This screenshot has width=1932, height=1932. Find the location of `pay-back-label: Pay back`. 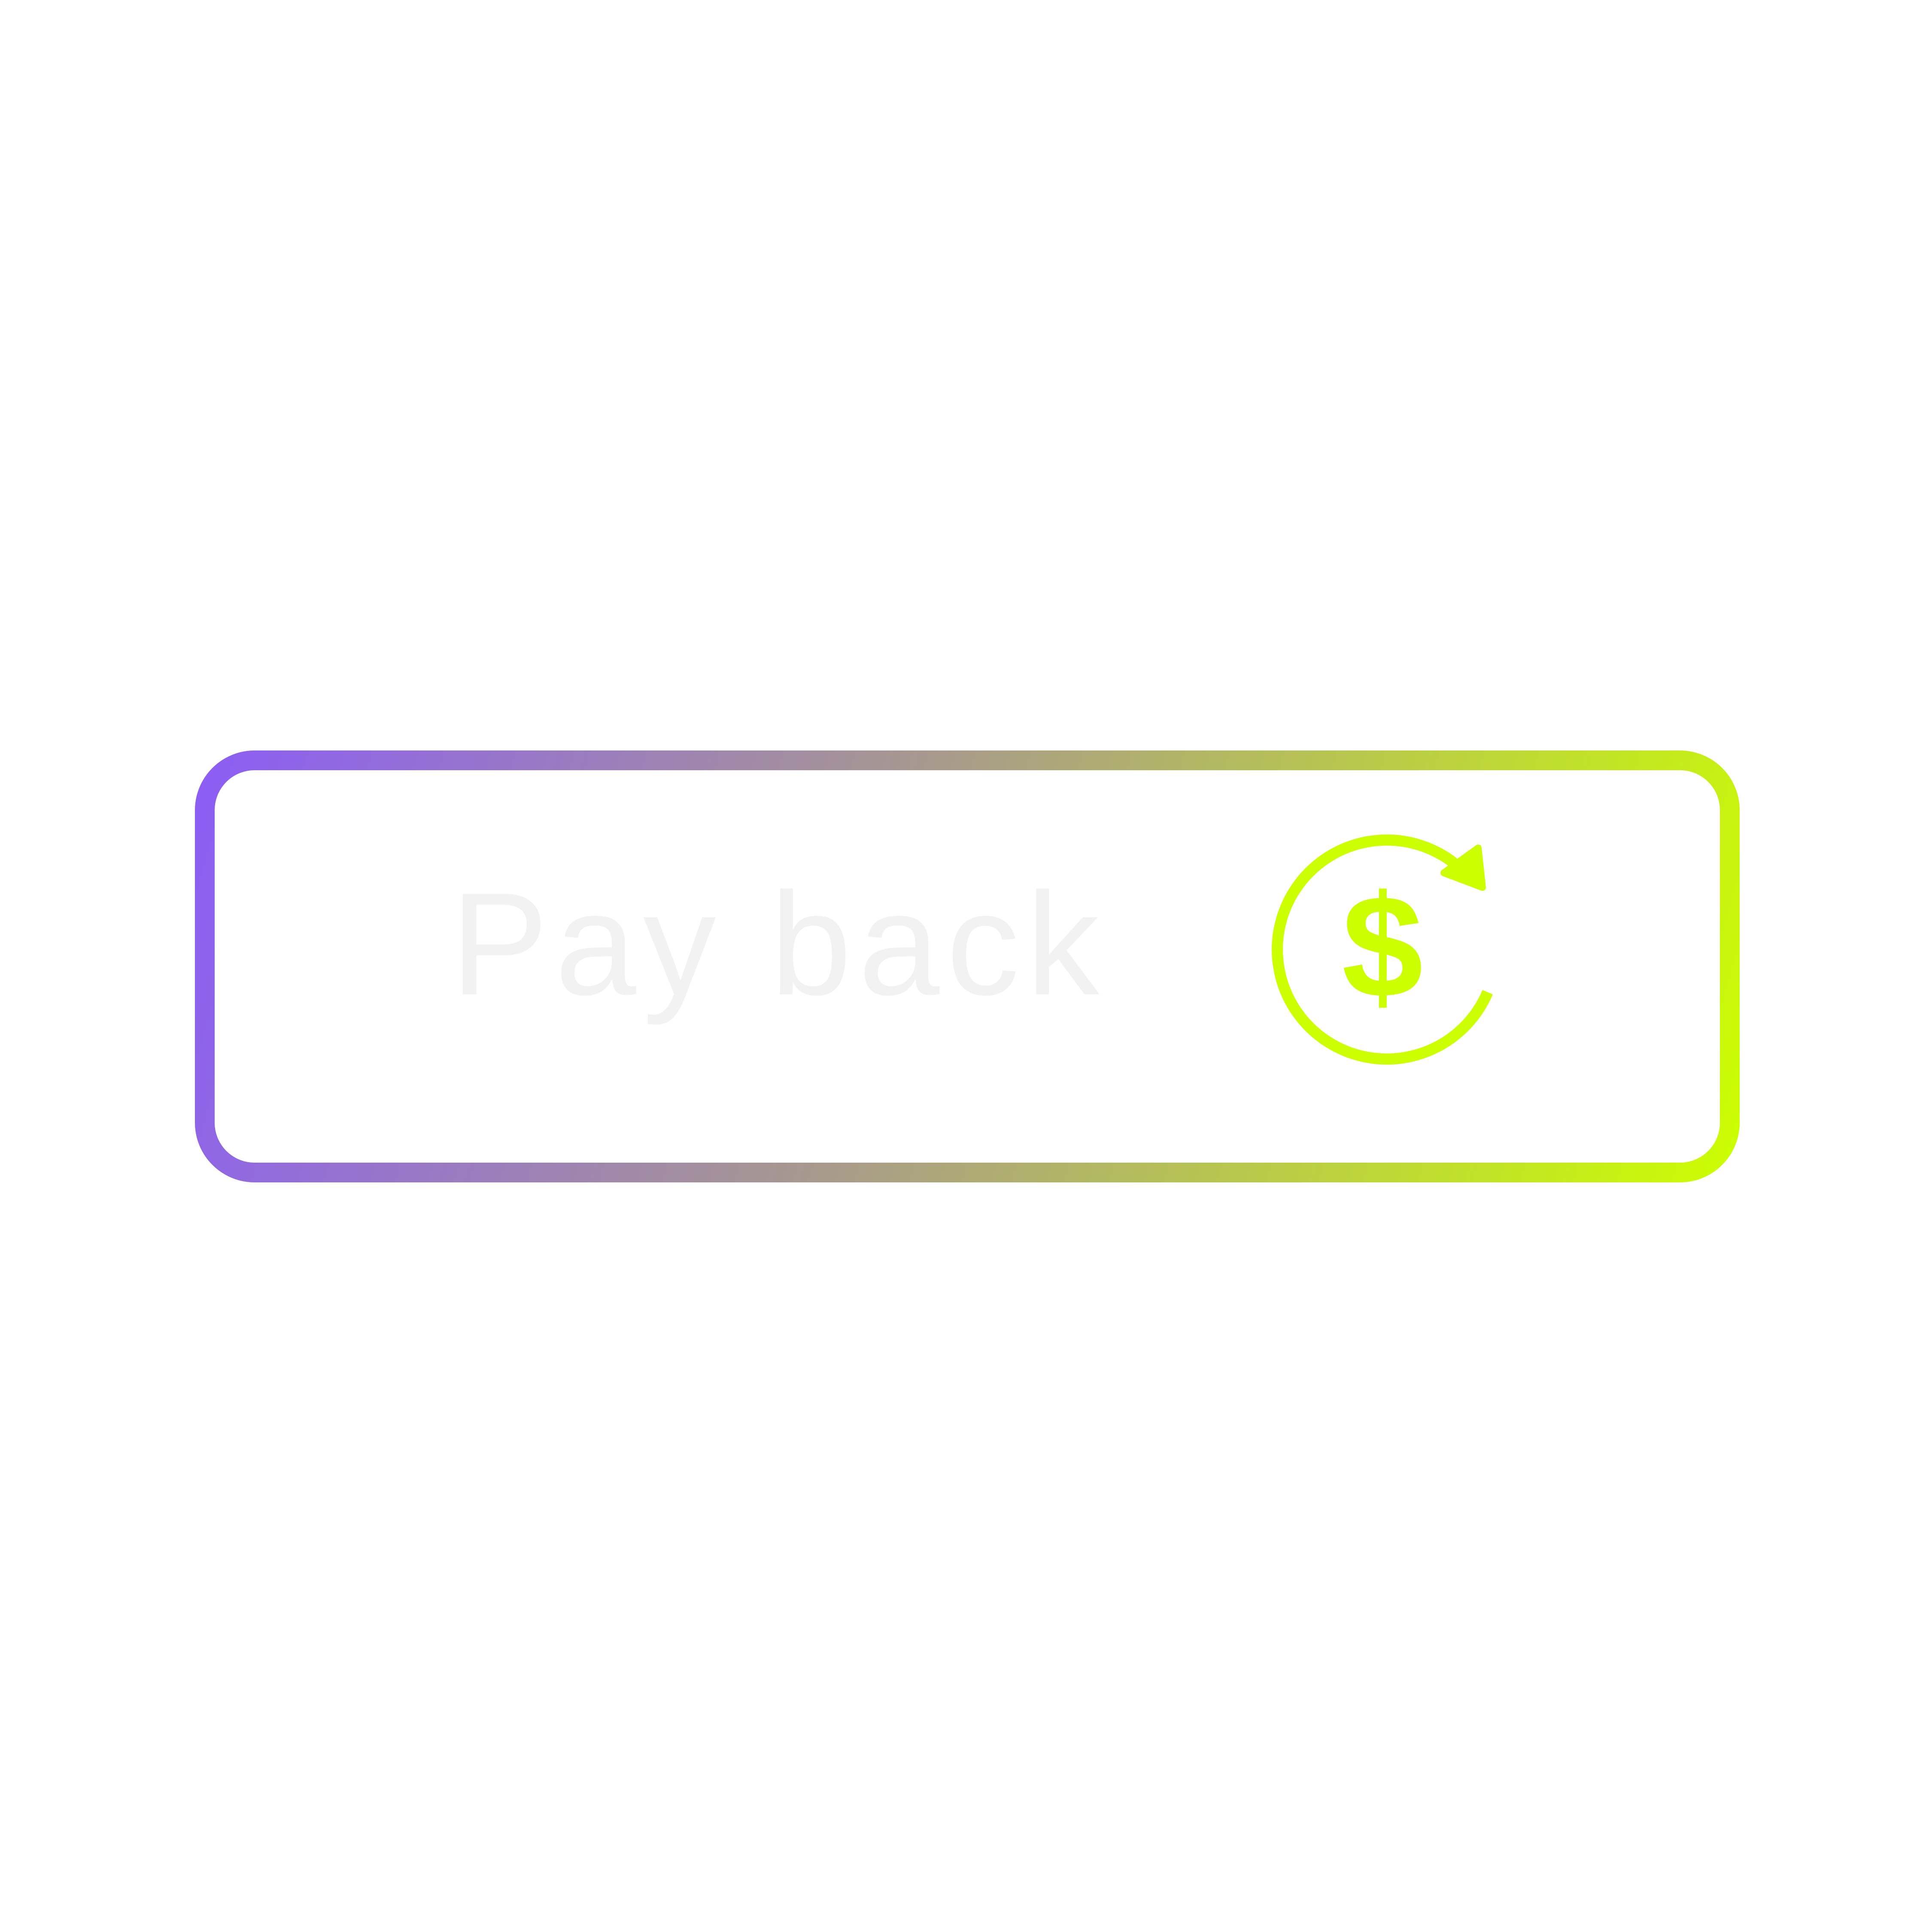

pay-back-label: Pay back is located at coordinates (779, 944).